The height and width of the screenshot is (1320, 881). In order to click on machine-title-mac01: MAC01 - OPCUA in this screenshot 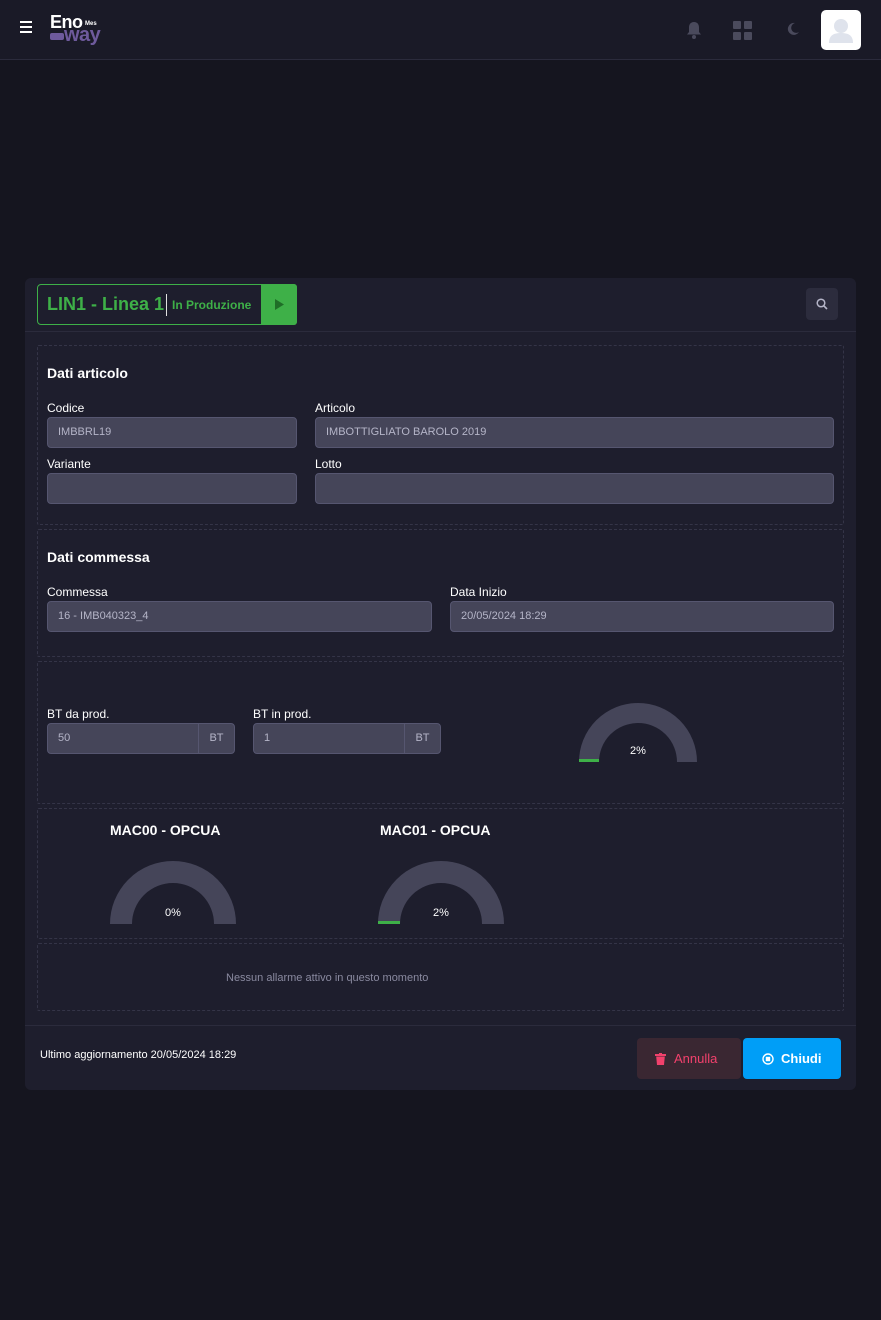, I will do `click(435, 830)`.